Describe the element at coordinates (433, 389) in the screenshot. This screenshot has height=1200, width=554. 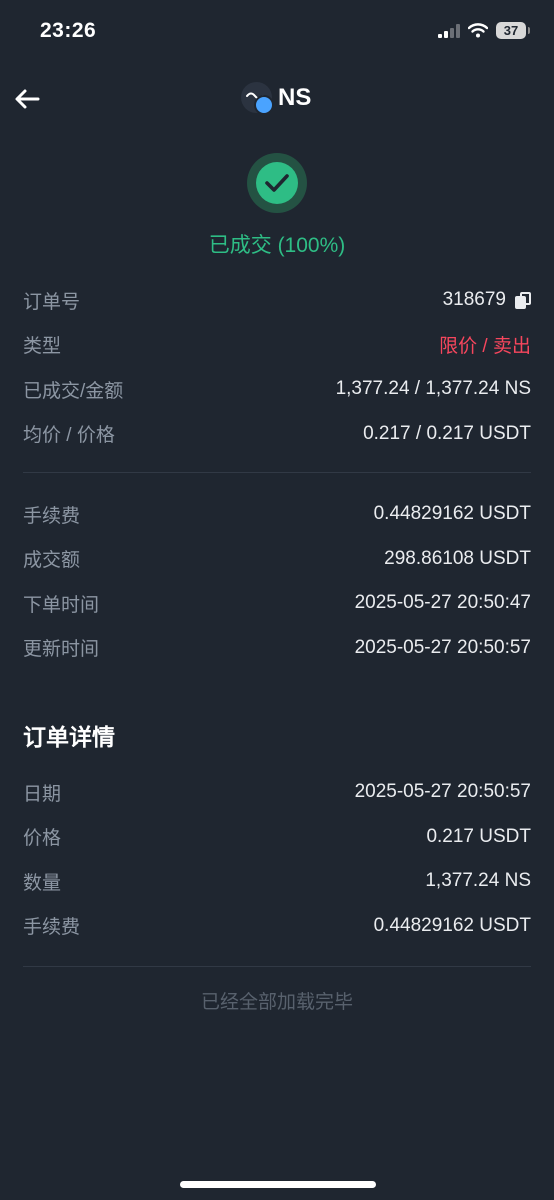
I see `filled-amount-value: 1,377.24 / 1,377.24 NS` at that location.